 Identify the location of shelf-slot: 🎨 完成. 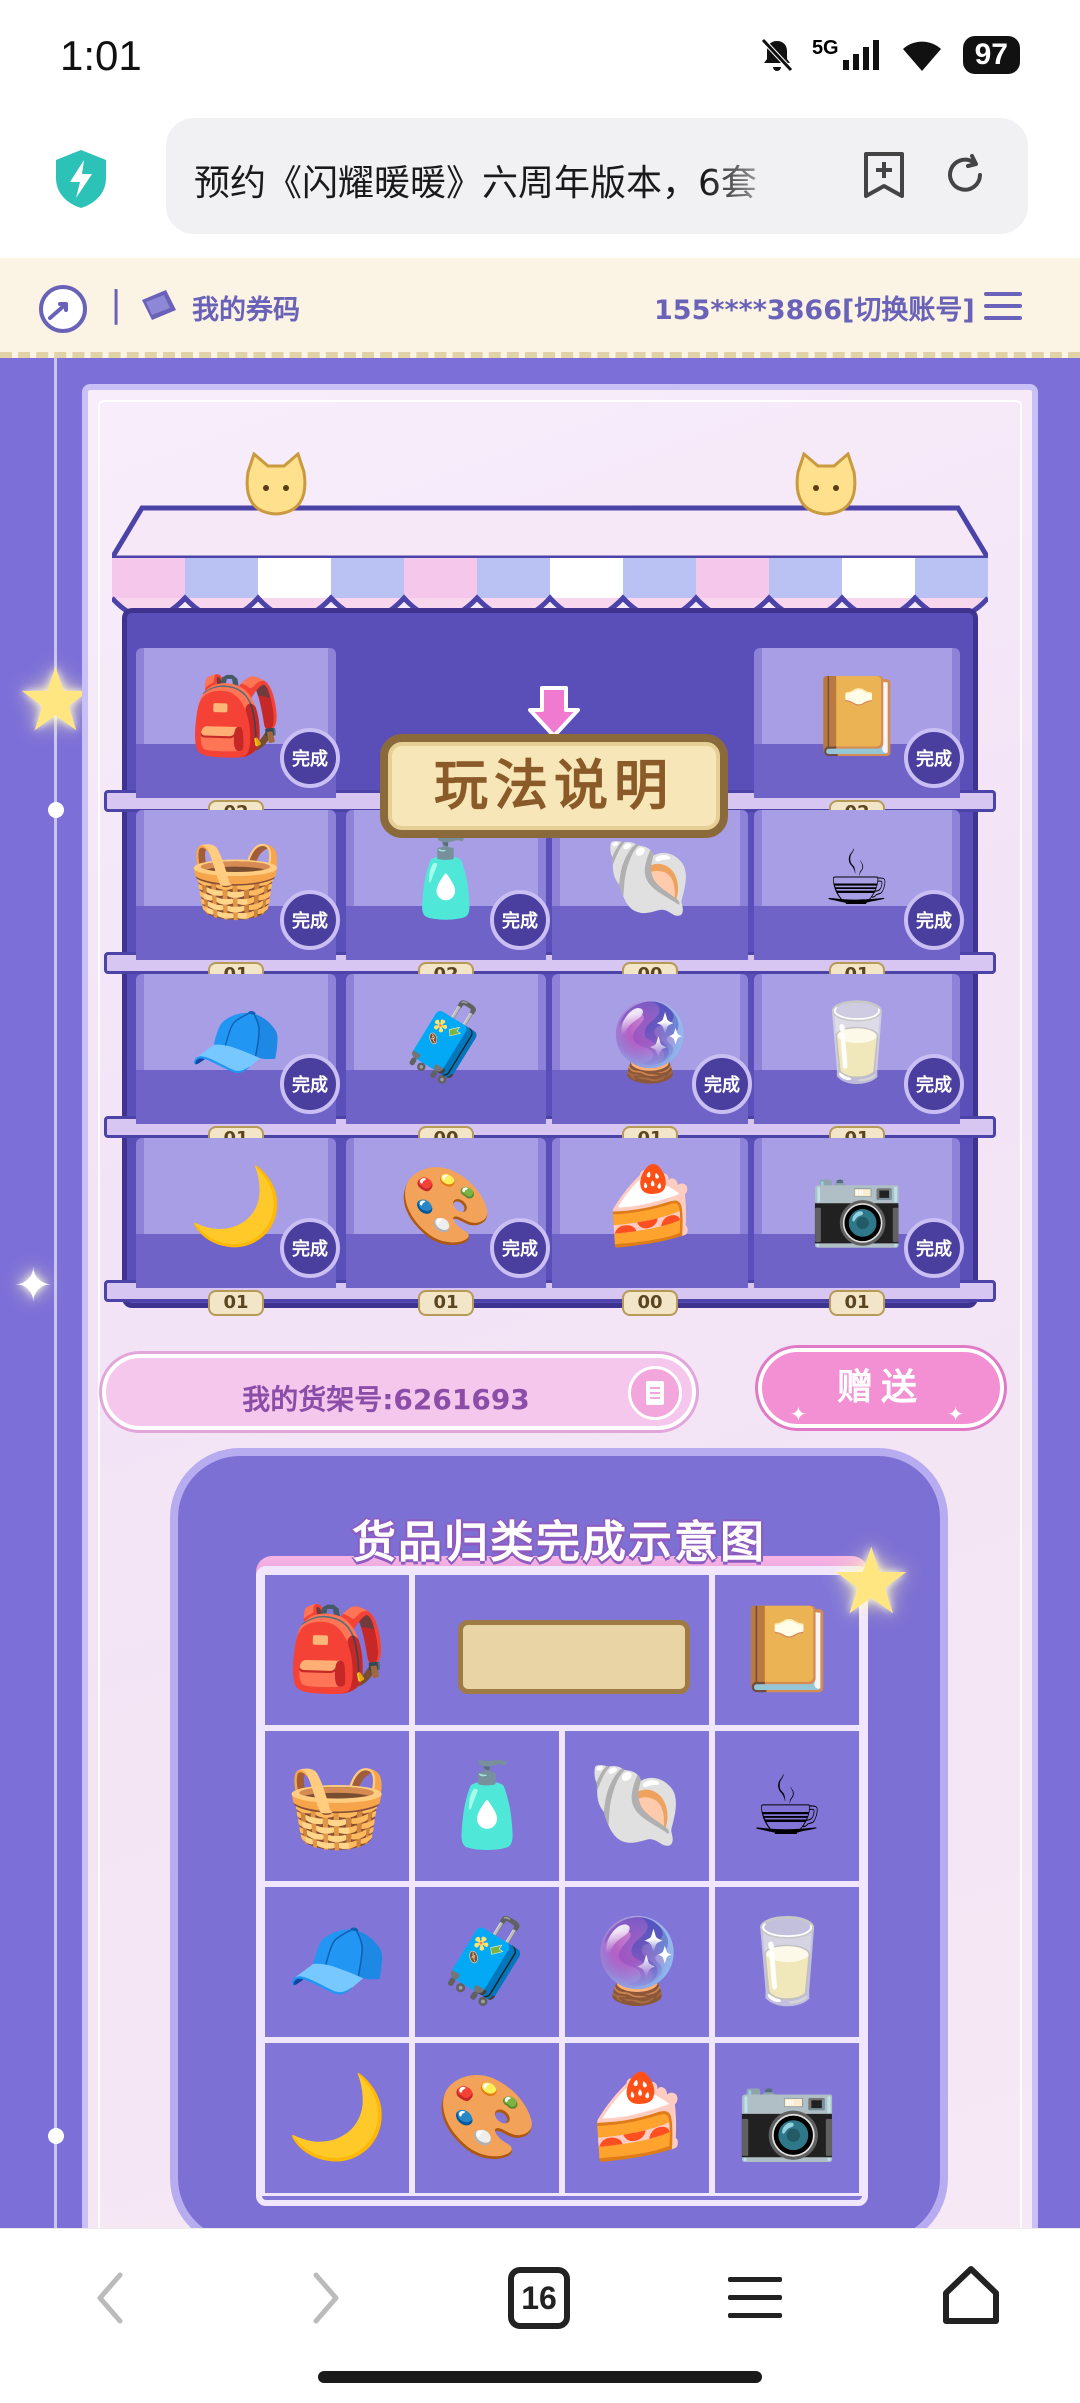
(448, 1213).